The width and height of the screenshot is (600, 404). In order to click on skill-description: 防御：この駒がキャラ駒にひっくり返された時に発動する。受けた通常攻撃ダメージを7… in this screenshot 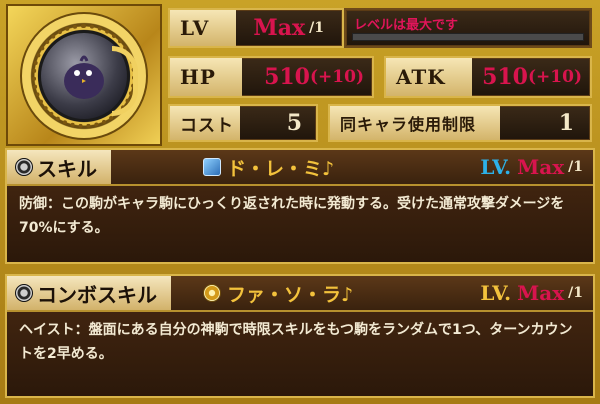, I will do `click(292, 216)`.